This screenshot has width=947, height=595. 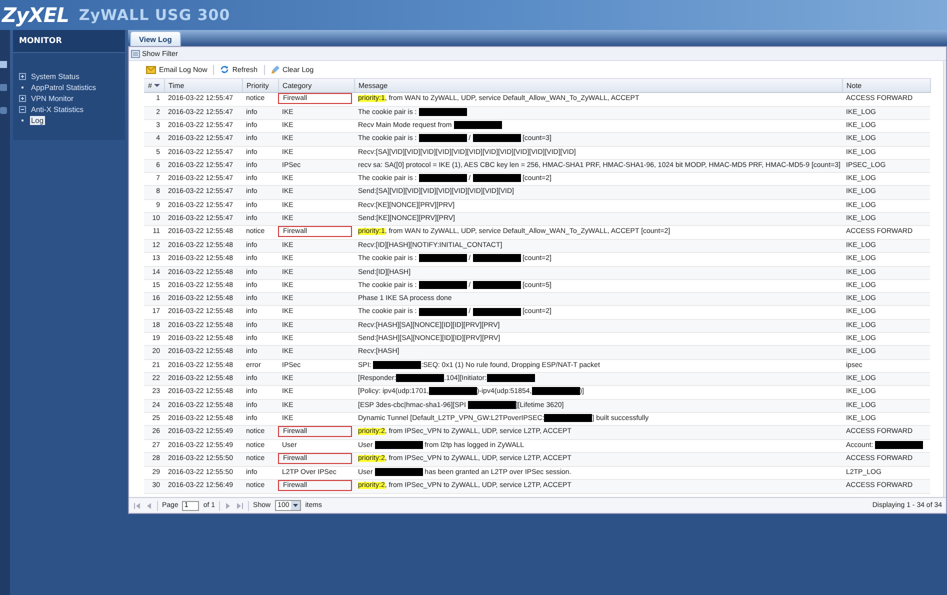 I want to click on sort-icon, so click(x=157, y=85).